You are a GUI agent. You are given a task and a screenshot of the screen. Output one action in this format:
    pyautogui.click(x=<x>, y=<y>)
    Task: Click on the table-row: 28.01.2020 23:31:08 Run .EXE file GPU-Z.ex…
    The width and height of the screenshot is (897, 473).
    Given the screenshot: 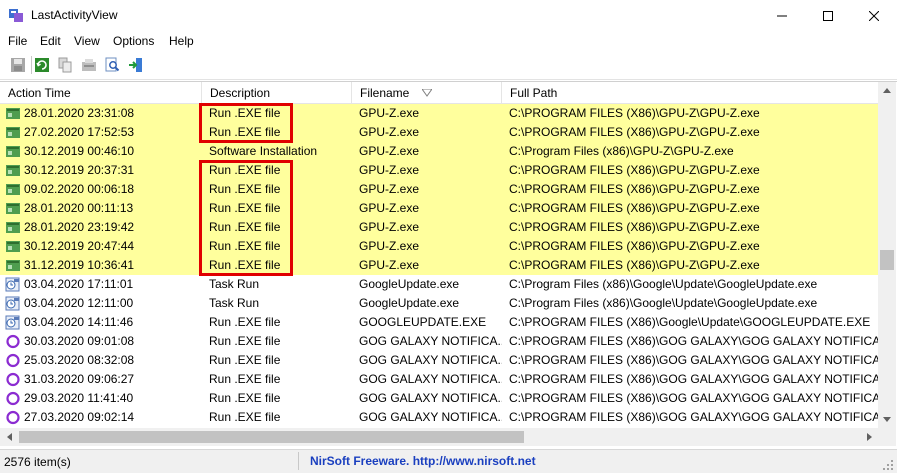 What is the action you would take?
    pyautogui.click(x=439, y=113)
    